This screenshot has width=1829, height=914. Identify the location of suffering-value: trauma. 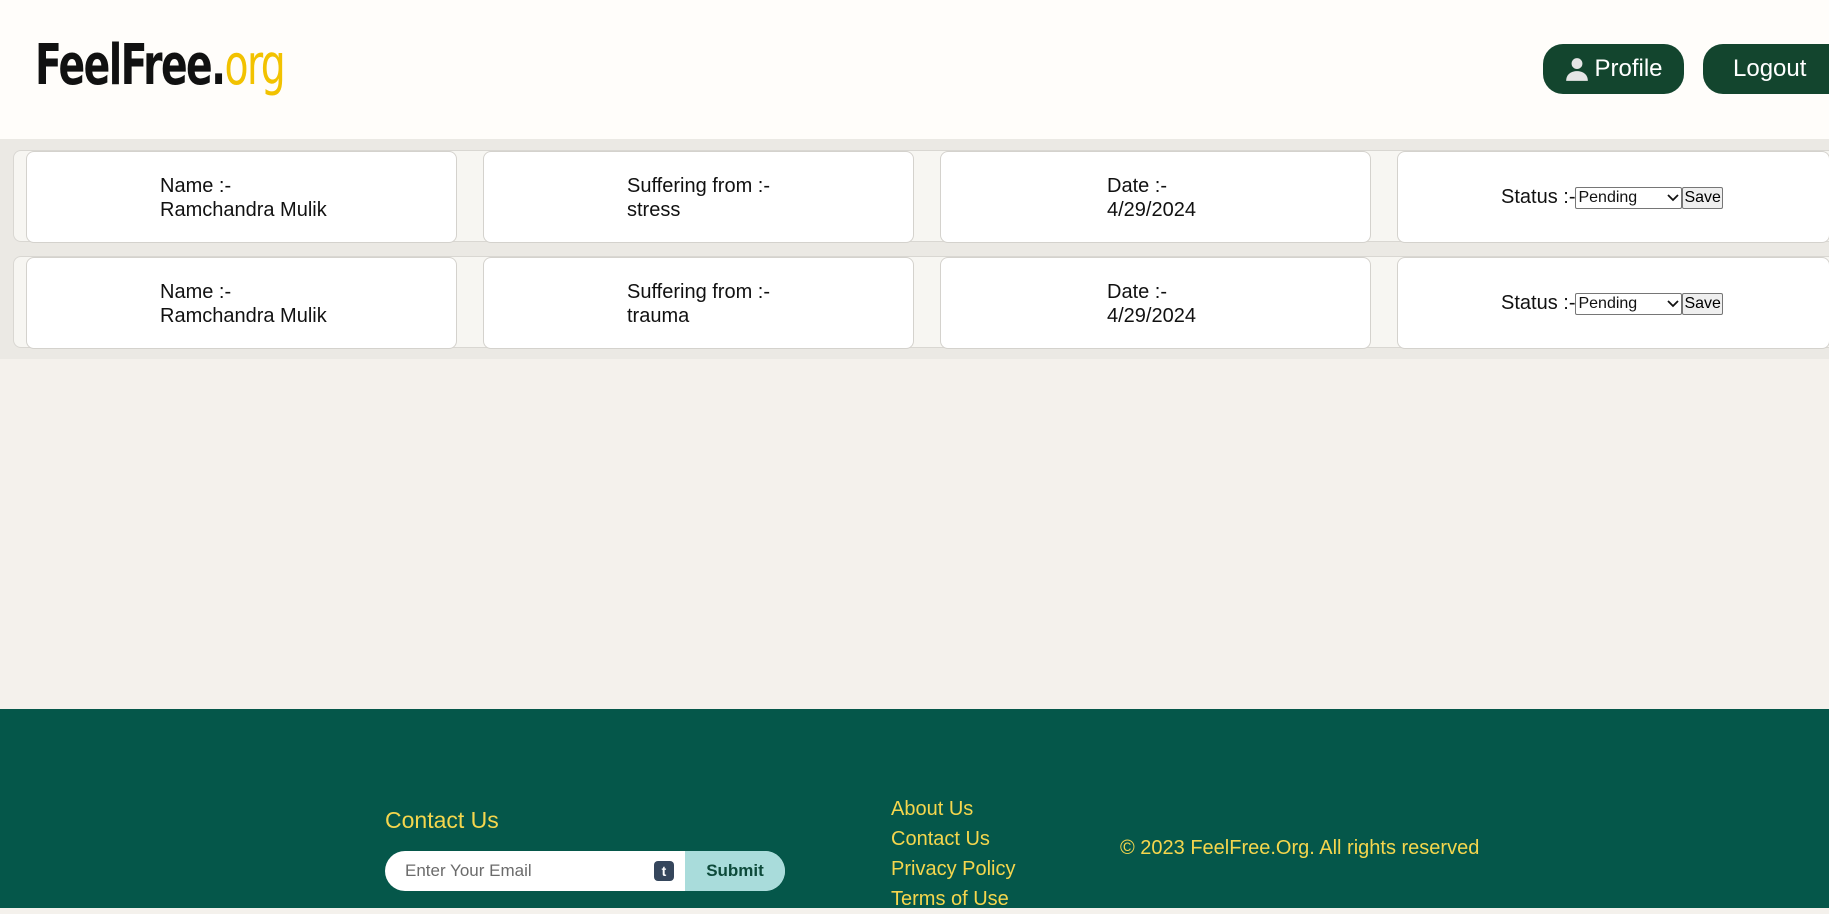
(658, 316).